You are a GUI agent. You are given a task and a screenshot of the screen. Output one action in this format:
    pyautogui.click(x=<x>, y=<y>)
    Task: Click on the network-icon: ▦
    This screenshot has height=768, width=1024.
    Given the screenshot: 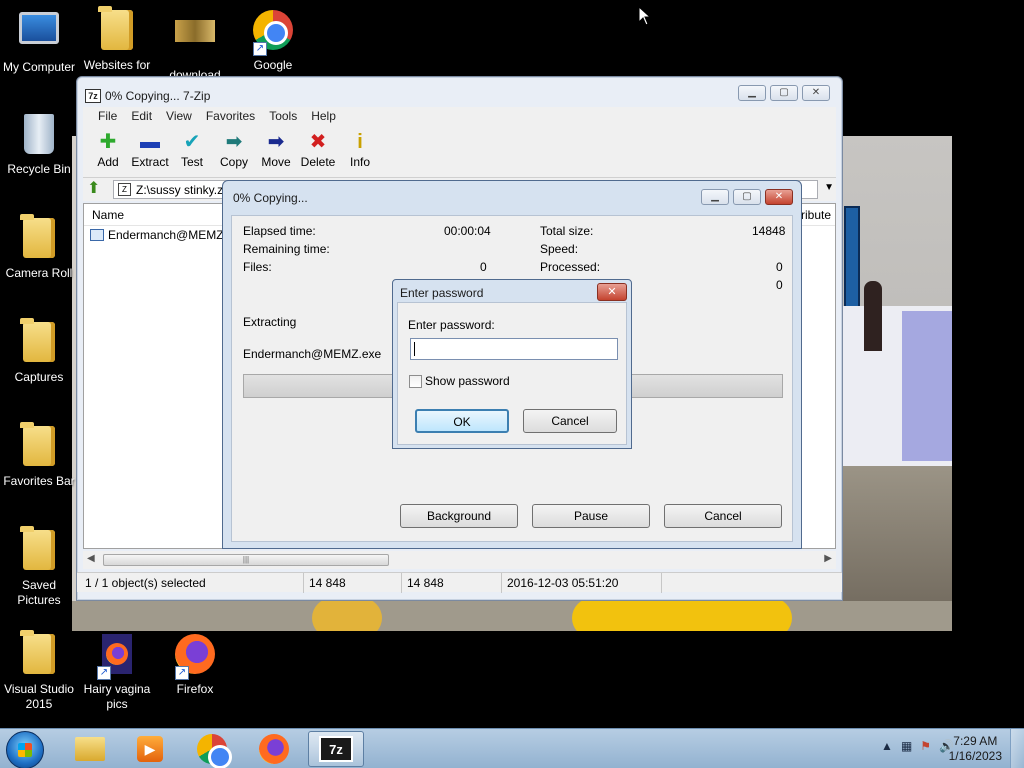 What is the action you would take?
    pyautogui.click(x=906, y=746)
    